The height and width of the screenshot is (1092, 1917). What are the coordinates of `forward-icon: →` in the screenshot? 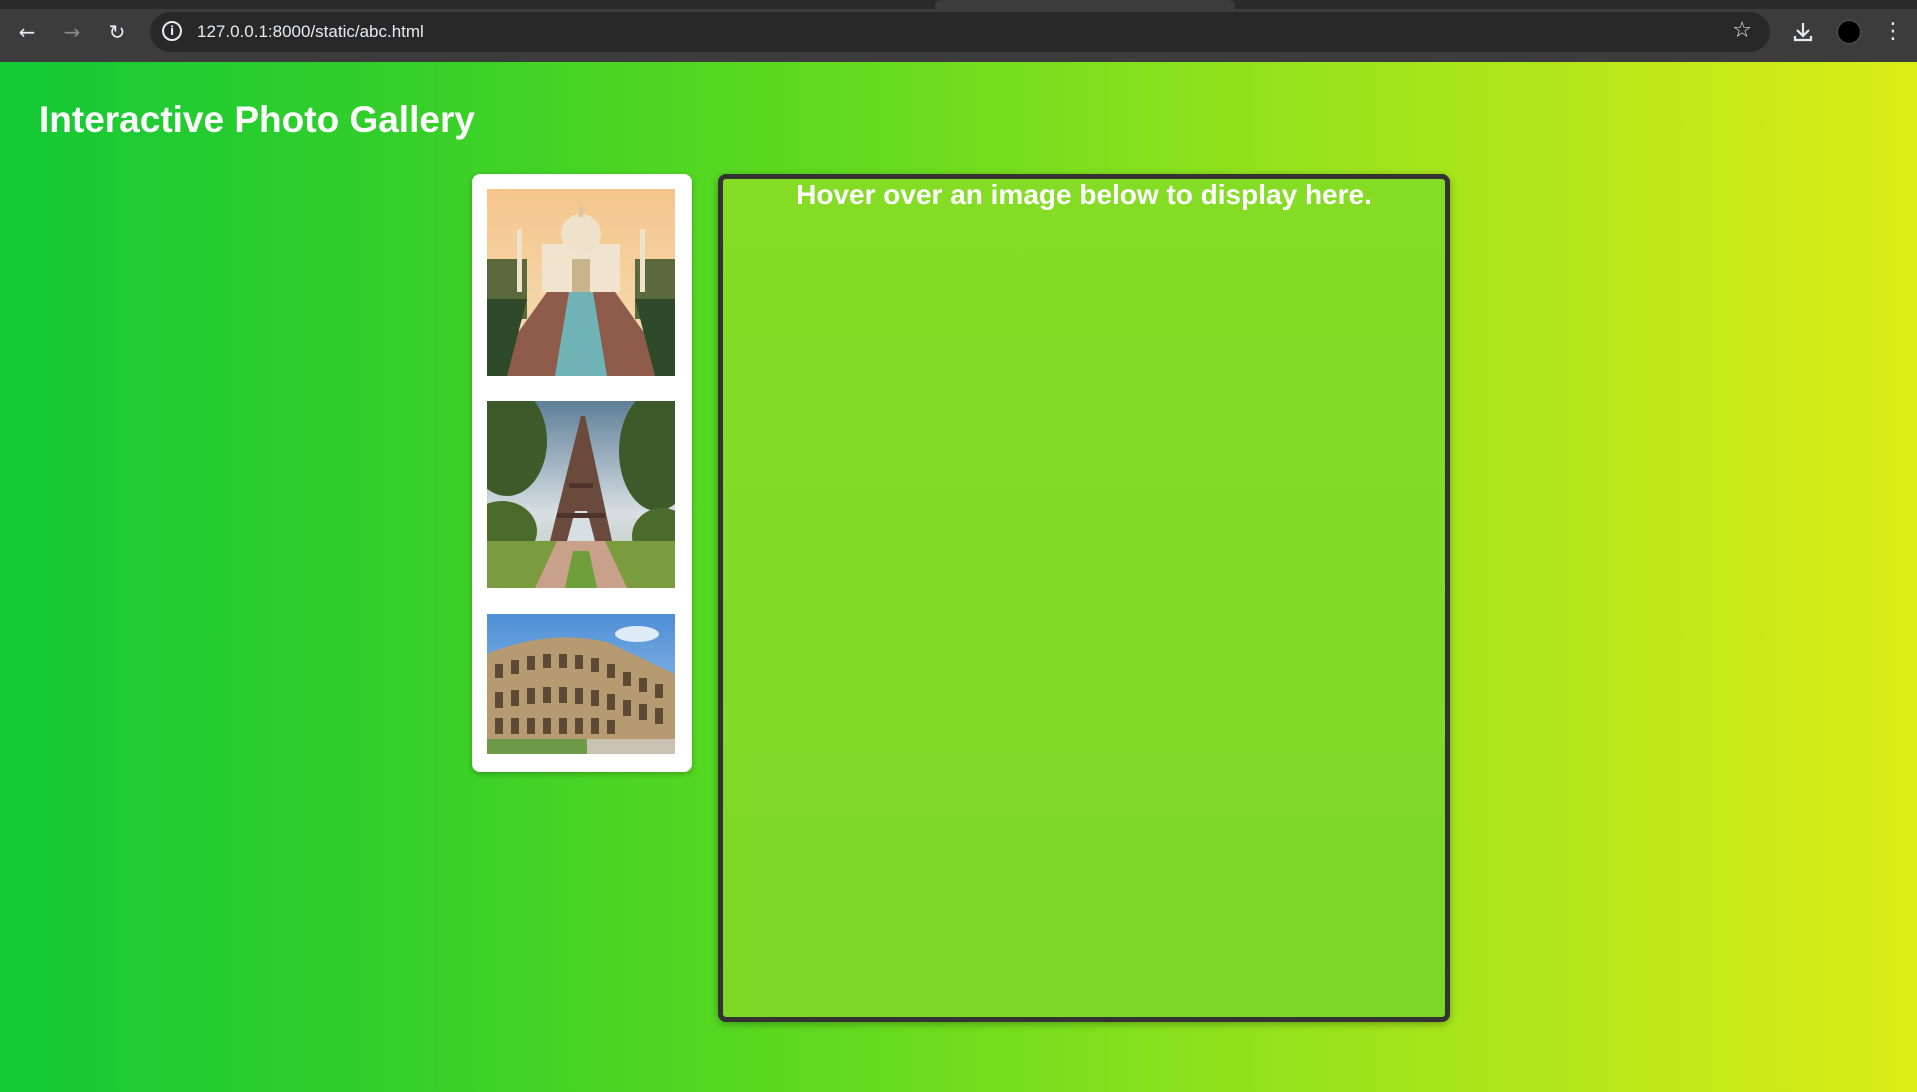 It's located at (72, 32).